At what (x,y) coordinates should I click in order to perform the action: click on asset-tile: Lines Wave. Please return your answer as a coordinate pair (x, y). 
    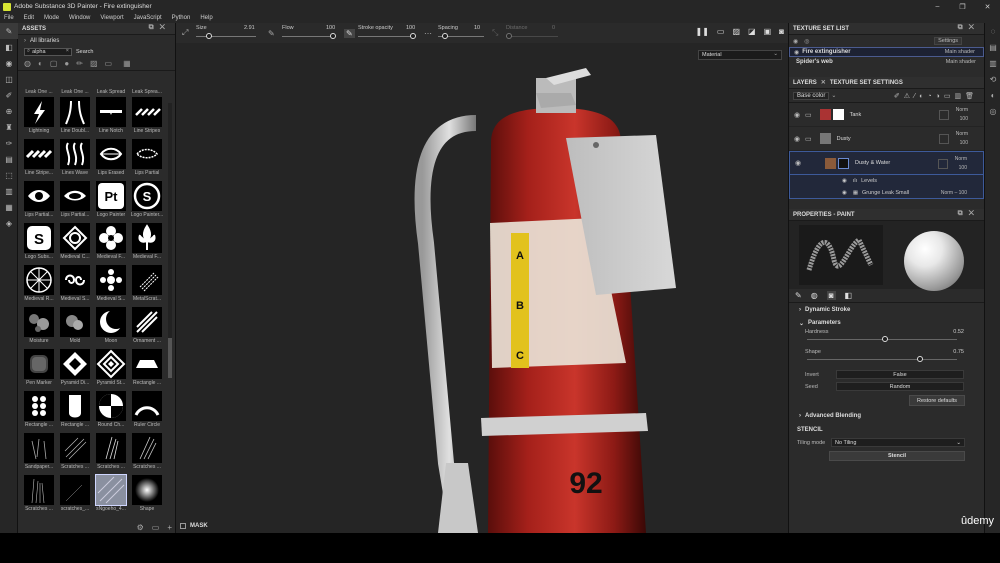
    Looking at the image, I should click on (75, 158).